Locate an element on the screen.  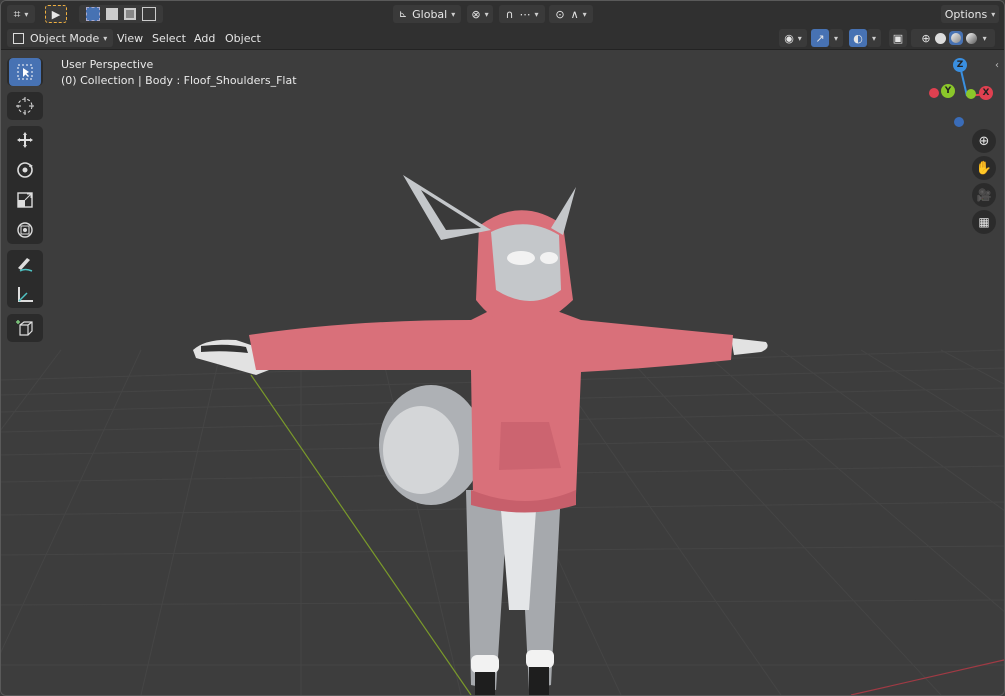
menu-select: Select is located at coordinates (169, 38).